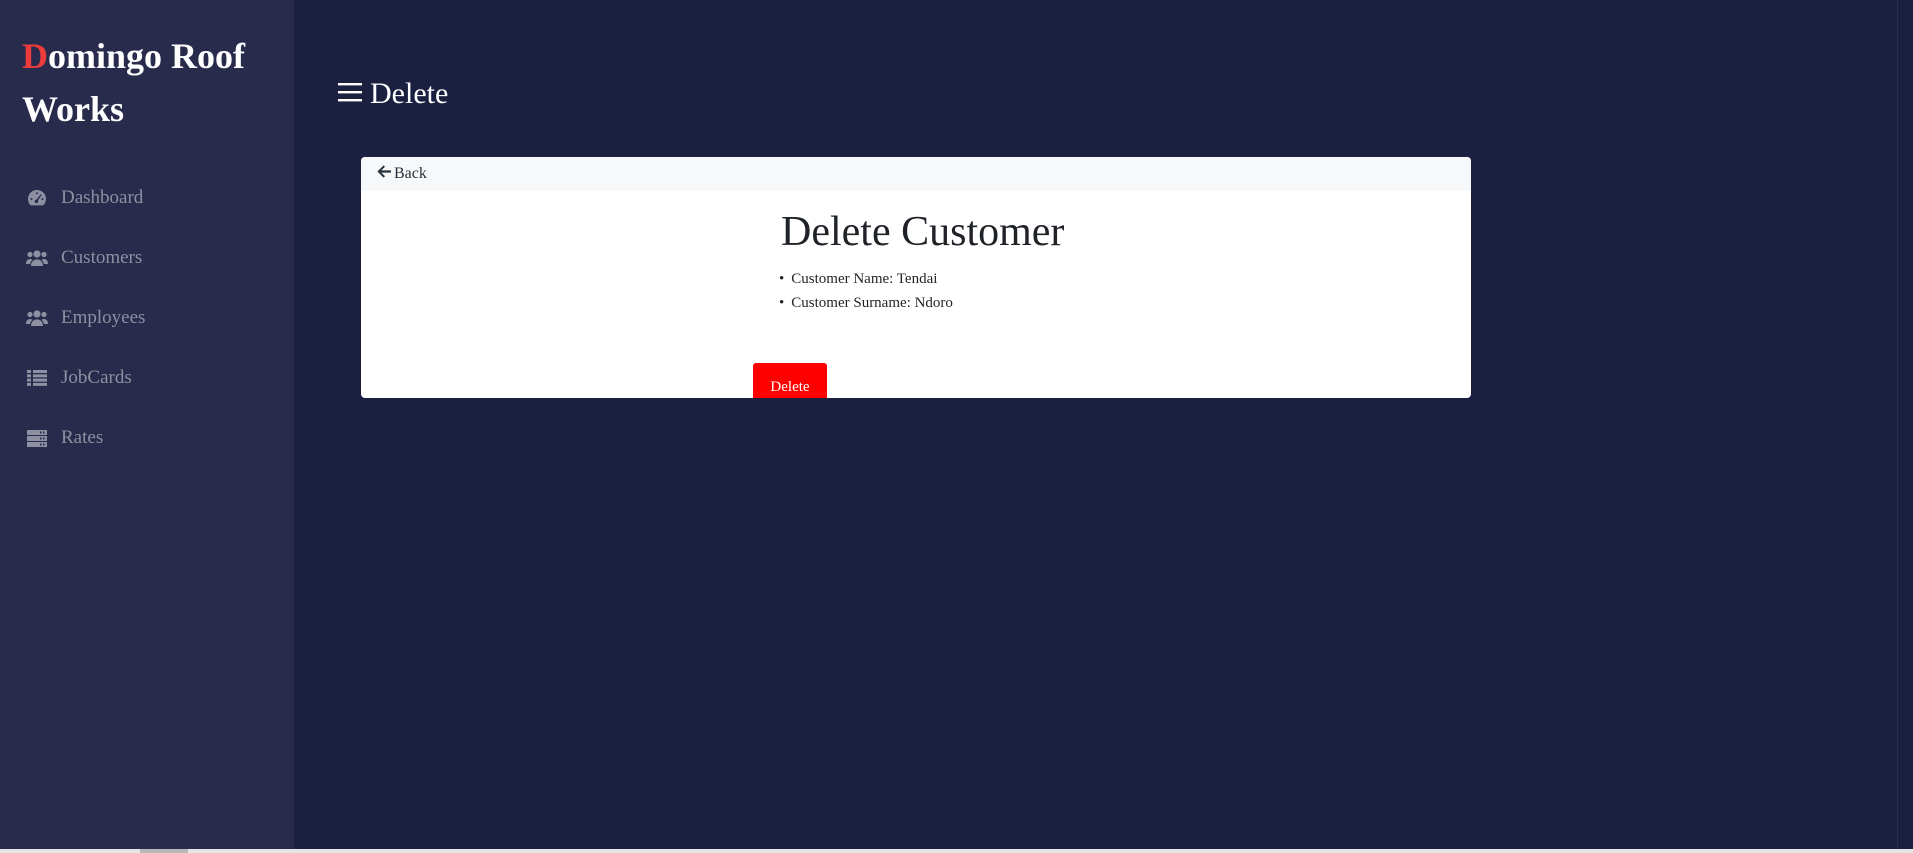  I want to click on back-label: Back, so click(410, 173).